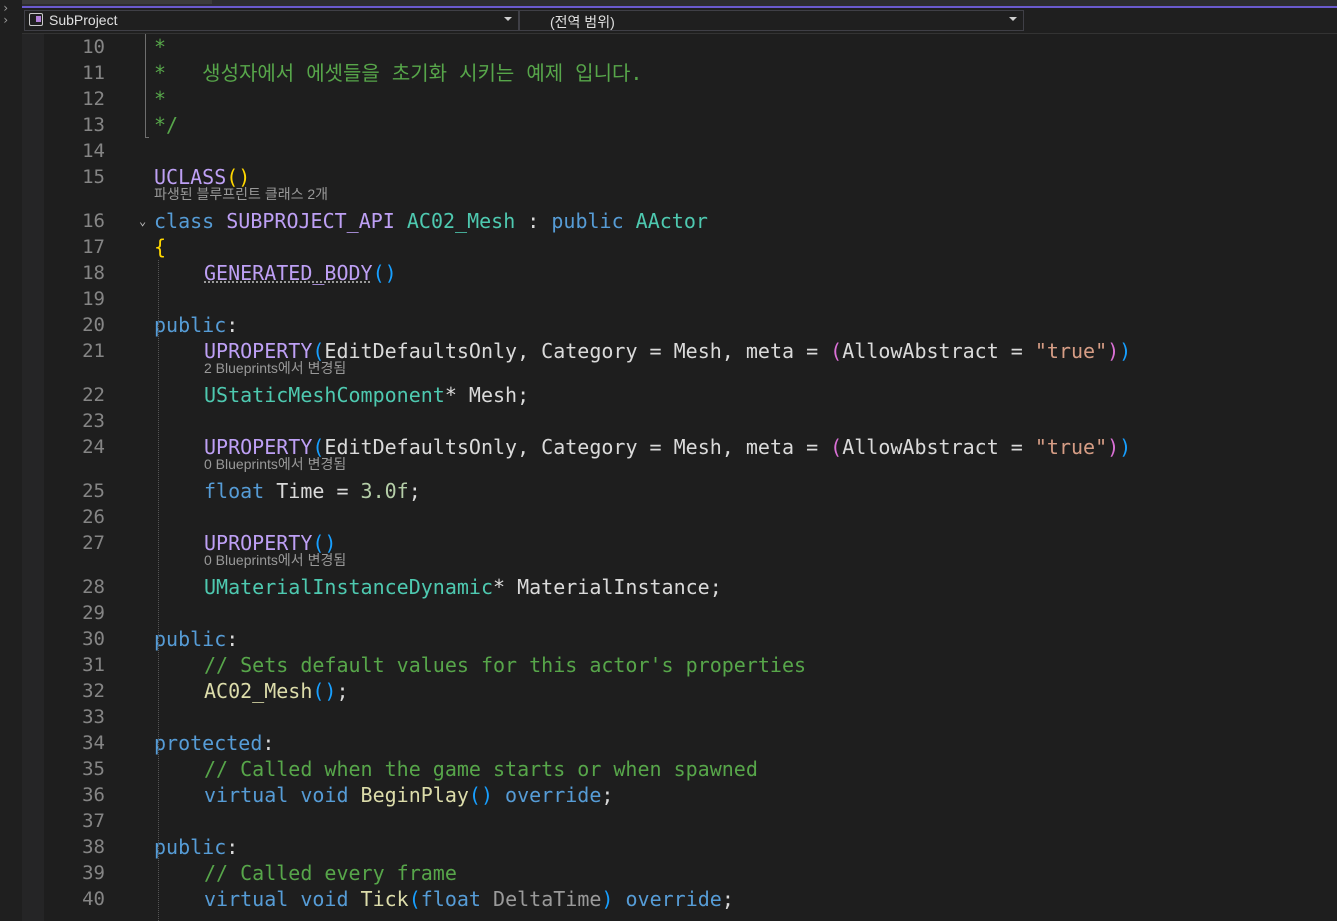 This screenshot has height=921, width=1337. Describe the element at coordinates (690, 639) in the screenshot. I see `code-line: 30 public:` at that location.